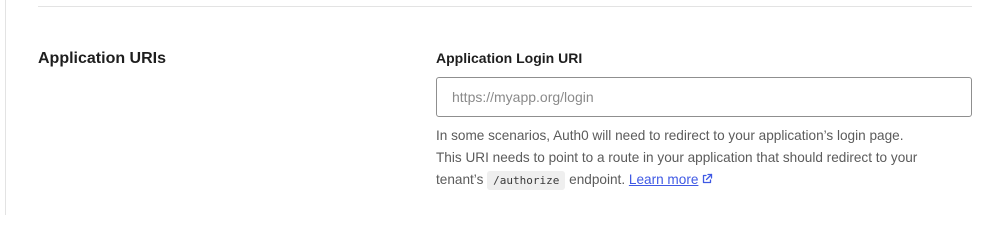  I want to click on authorize-code: /authorize, so click(526, 180).